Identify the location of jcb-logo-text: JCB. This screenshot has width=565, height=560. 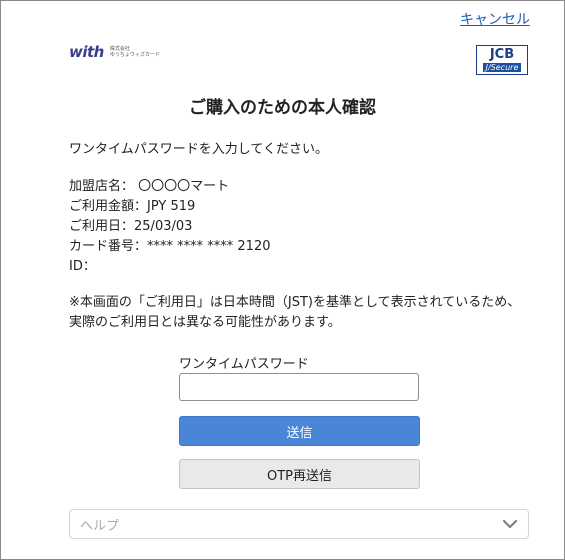
(502, 54).